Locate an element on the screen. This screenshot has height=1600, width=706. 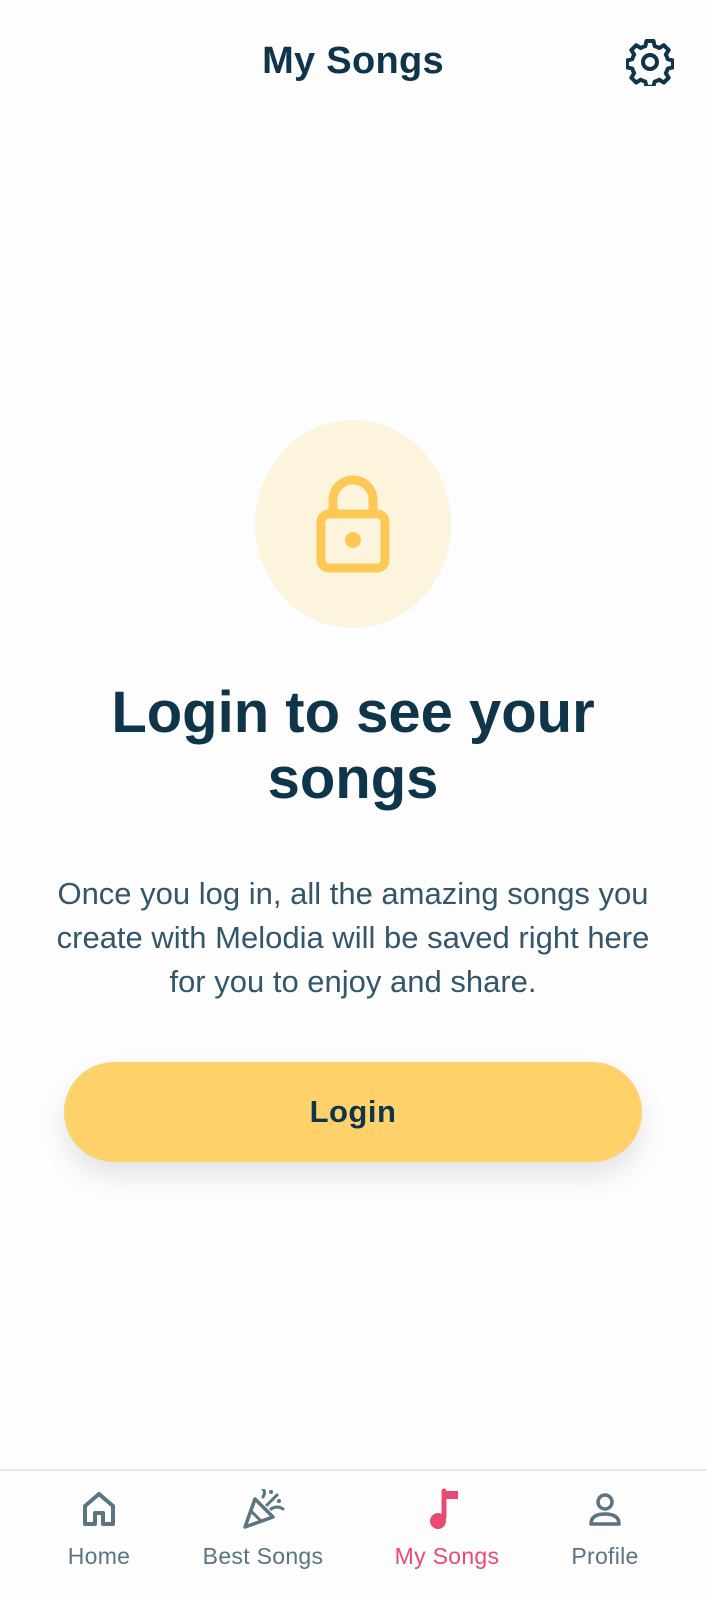
nav-label-best-songs: Best Songs is located at coordinates (263, 1556).